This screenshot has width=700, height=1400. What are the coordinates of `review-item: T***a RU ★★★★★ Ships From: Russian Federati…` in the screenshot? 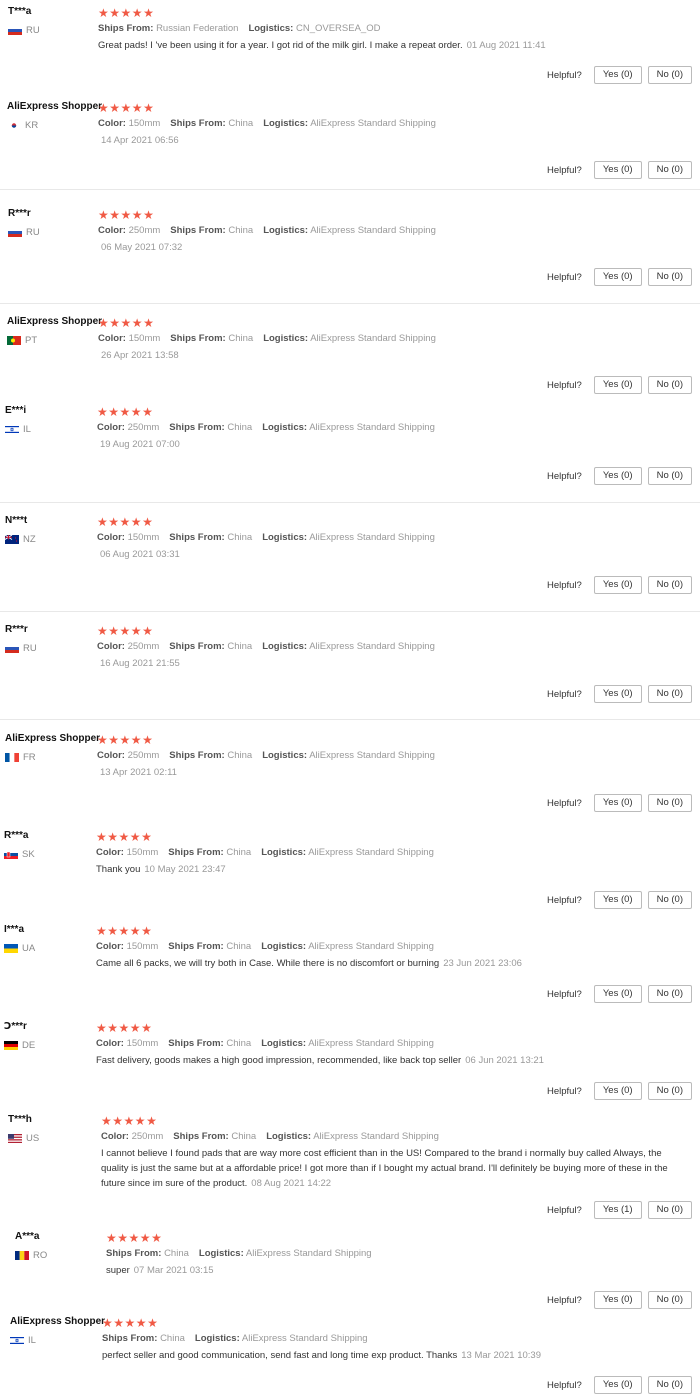 It's located at (350, 44).